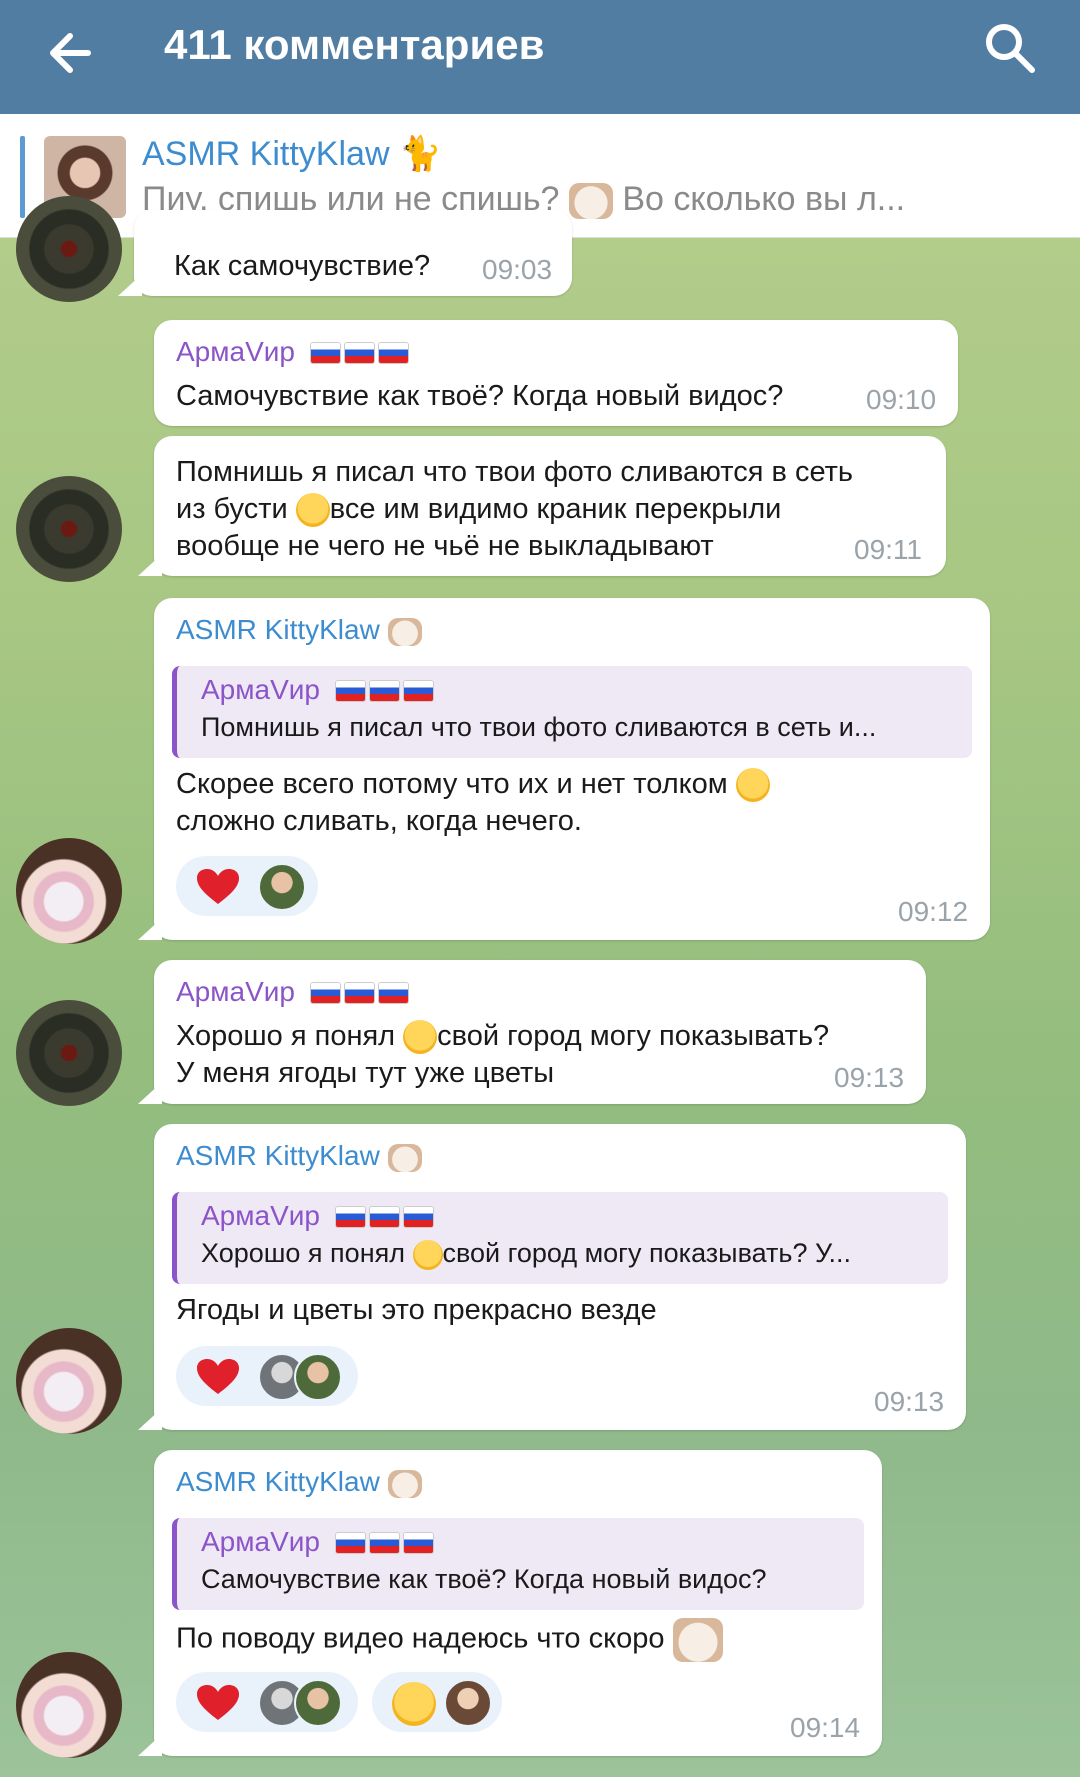  What do you see at coordinates (414, 1704) in the screenshot?
I see `smiling-hearts-emoji-icon` at bounding box center [414, 1704].